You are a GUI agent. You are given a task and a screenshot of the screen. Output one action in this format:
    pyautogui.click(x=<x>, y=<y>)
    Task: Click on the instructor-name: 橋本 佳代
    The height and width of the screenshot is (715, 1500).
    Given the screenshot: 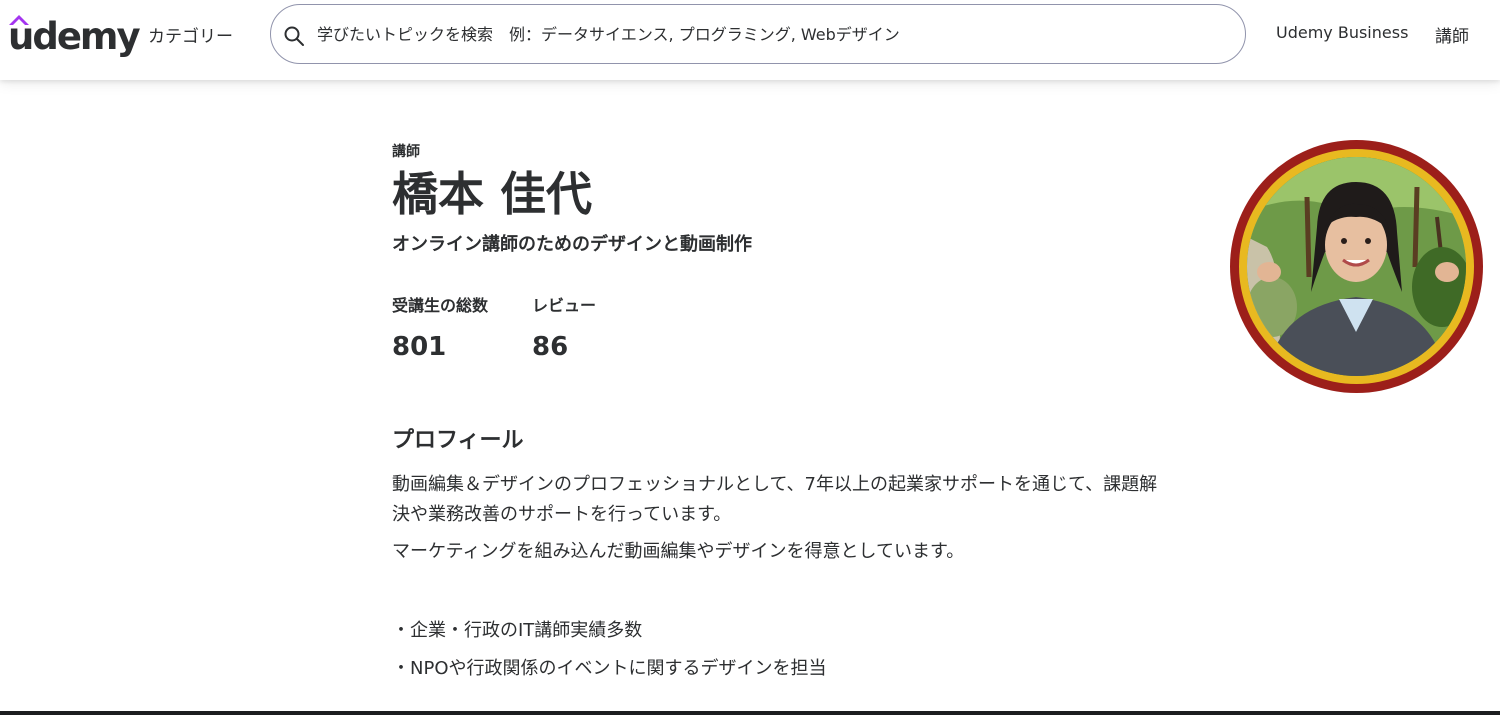 What is the action you would take?
    pyautogui.click(x=492, y=194)
    